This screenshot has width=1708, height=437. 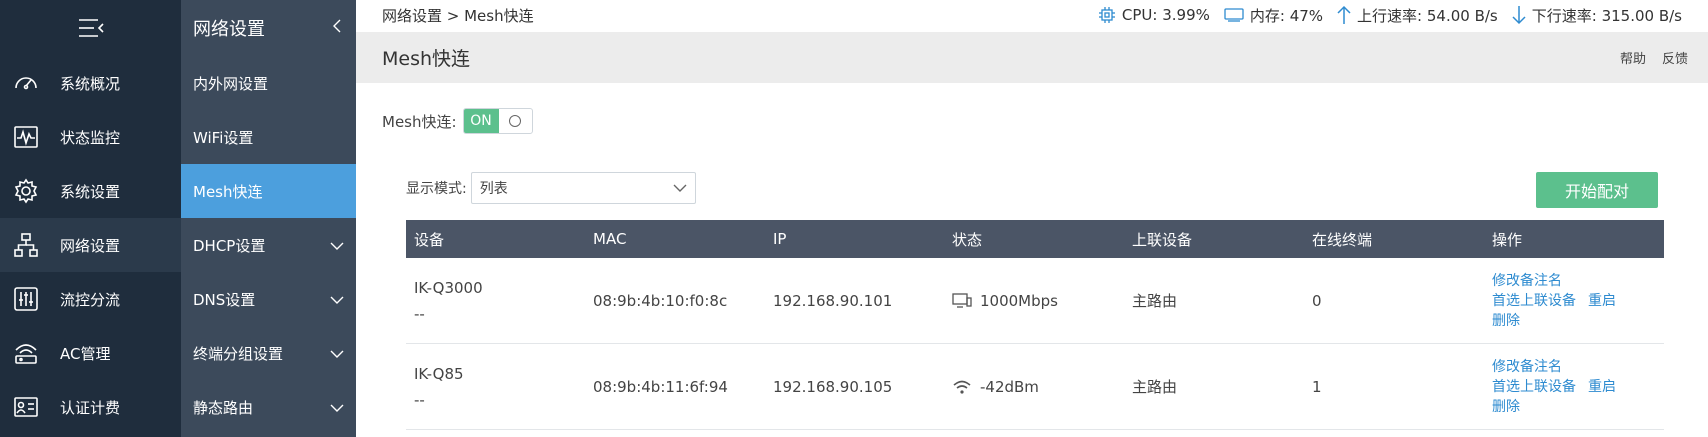 I want to click on sidebar-item-network-settings: 网络设置, so click(x=90, y=245).